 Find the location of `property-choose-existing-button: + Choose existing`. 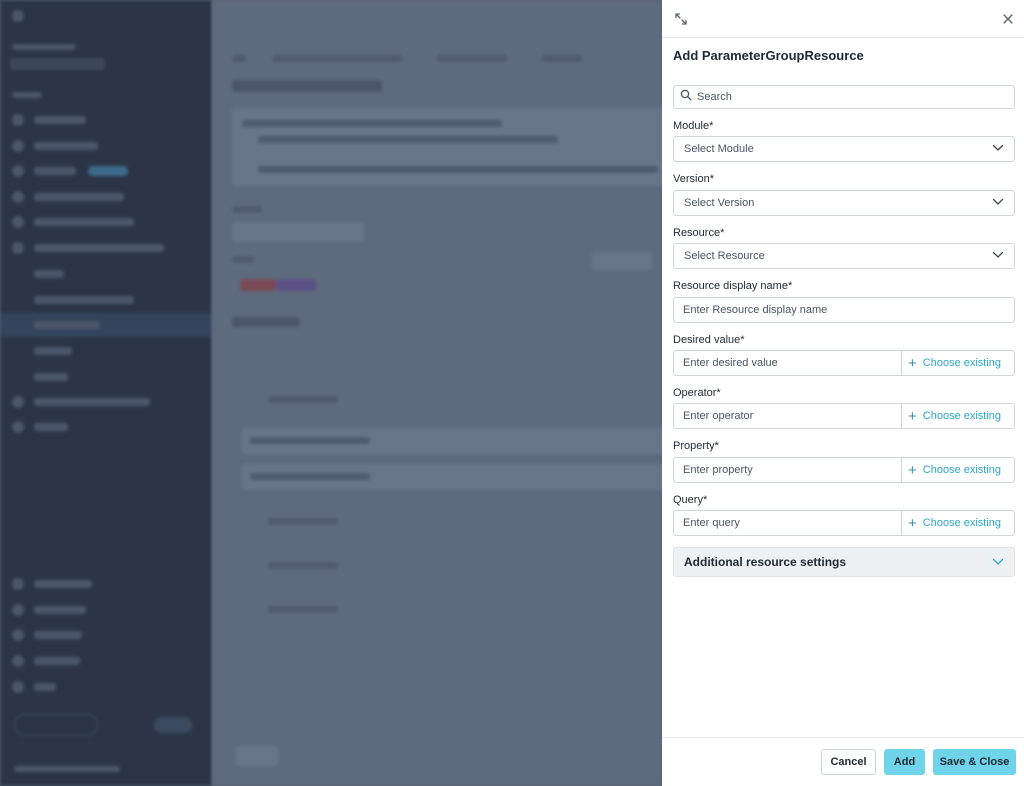

property-choose-existing-button: + Choose existing is located at coordinates (958, 470).